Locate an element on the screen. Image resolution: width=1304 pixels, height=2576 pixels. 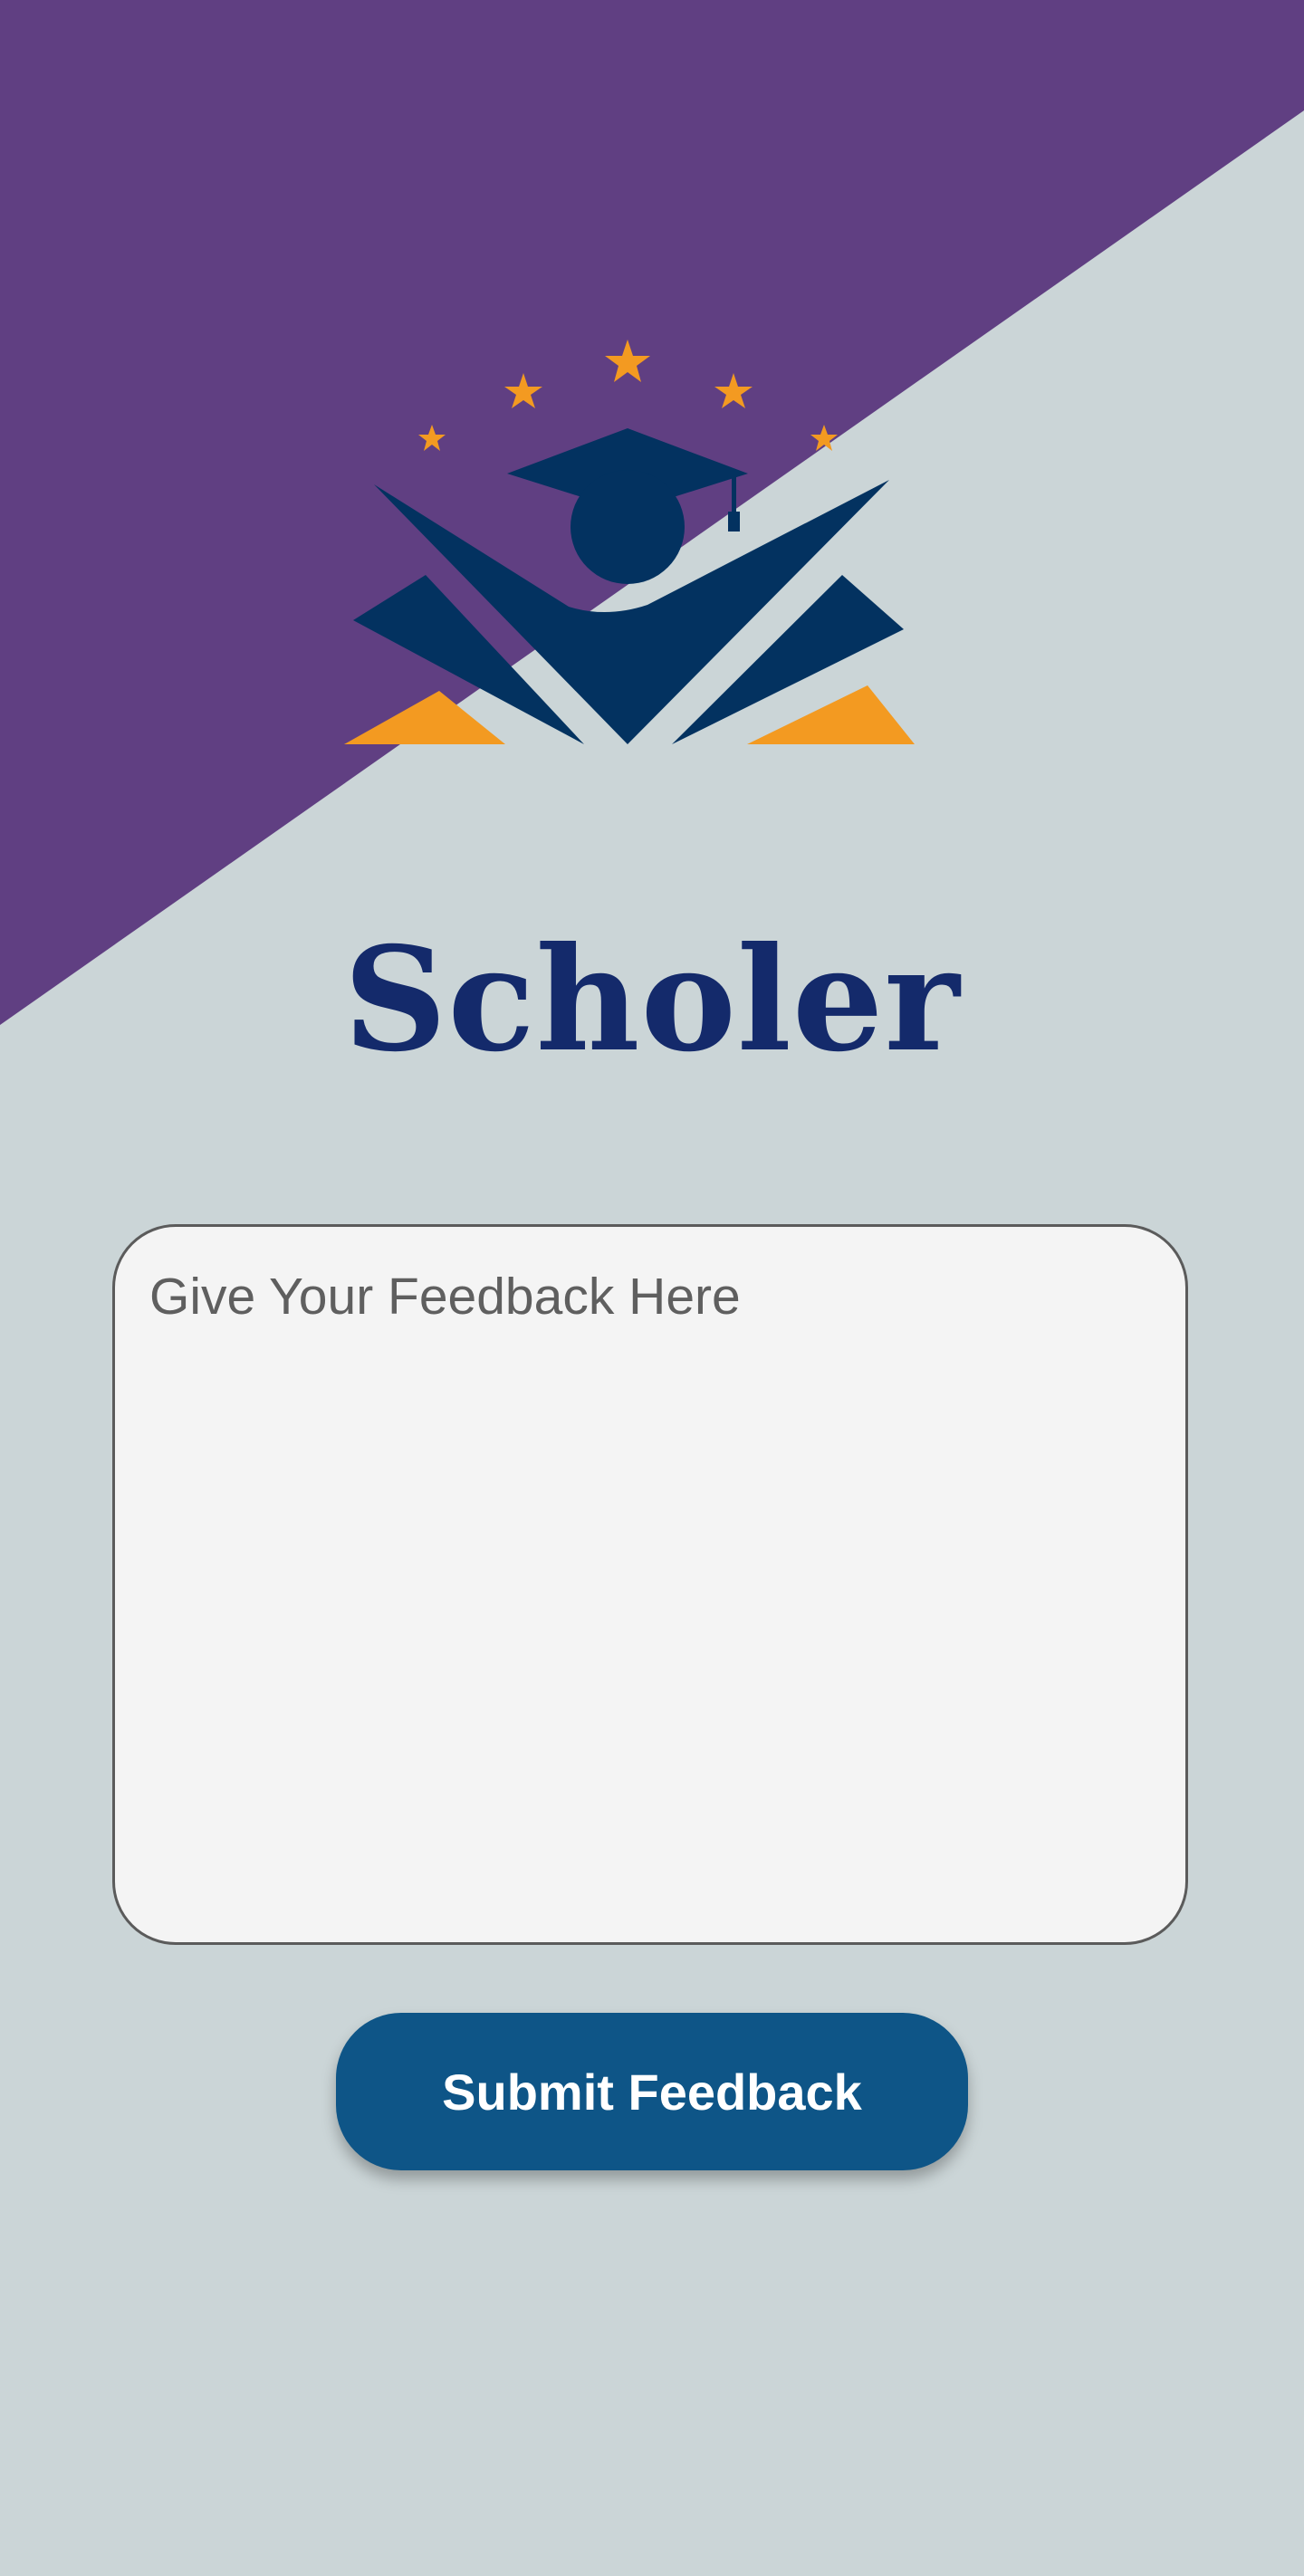
left-book-page-icon is located at coordinates (425, 717).